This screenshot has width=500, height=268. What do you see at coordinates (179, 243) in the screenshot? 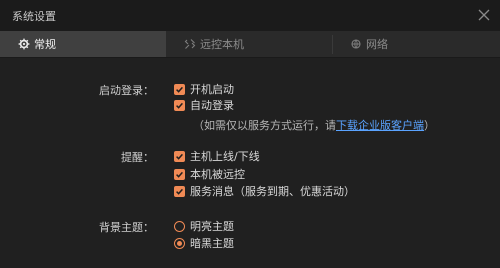
I see `radio-selected-icon` at bounding box center [179, 243].